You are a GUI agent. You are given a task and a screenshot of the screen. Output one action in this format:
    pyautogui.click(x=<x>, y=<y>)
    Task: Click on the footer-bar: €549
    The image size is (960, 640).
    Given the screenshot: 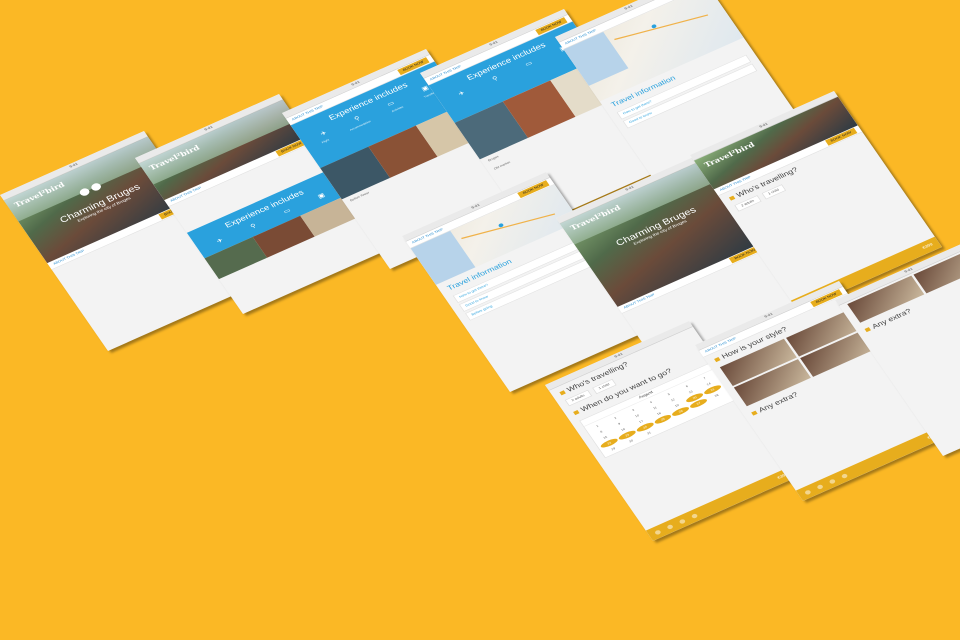 What is the action you would take?
    pyautogui.click(x=871, y=463)
    